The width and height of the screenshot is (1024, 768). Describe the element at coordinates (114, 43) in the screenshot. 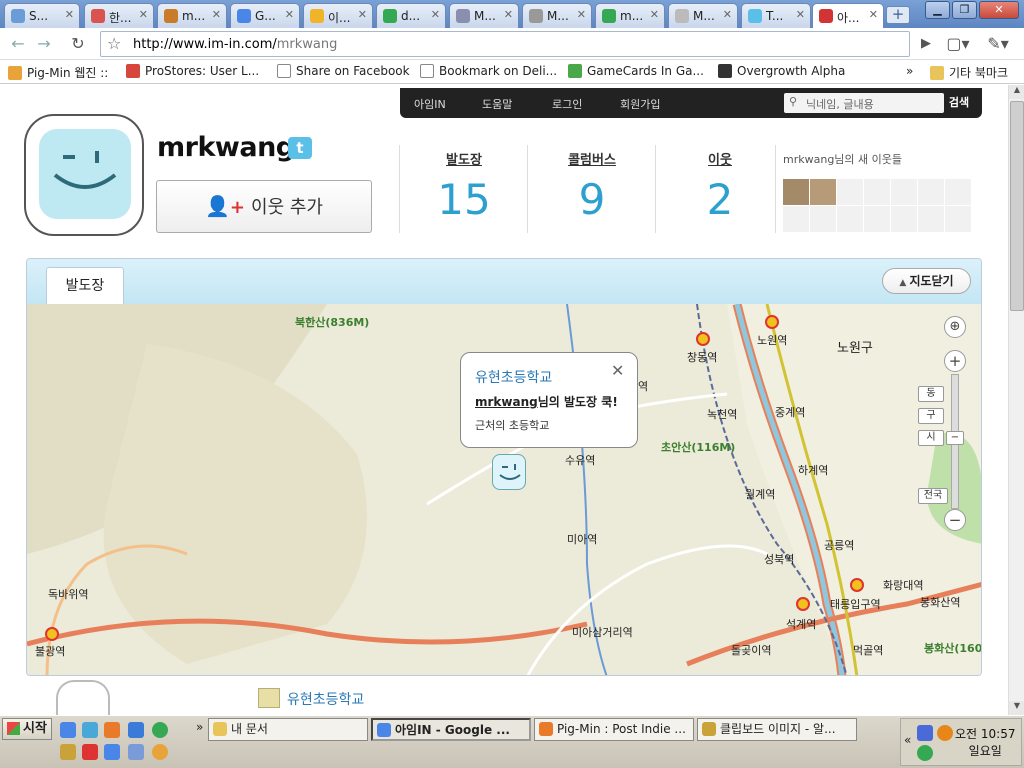

I see `bookmark-star-icon: ☆` at that location.